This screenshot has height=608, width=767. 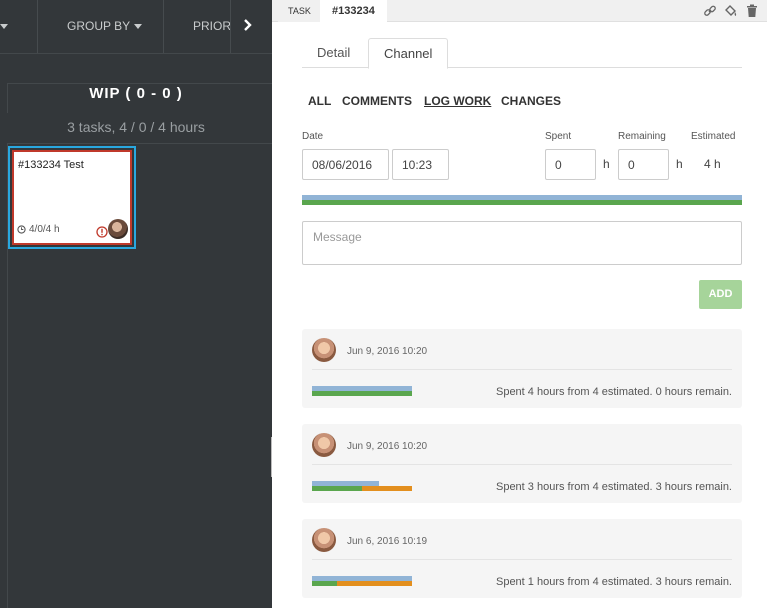 I want to click on column-summary: 3 tasks, 4 / 0 / 4 hours, so click(x=136, y=127).